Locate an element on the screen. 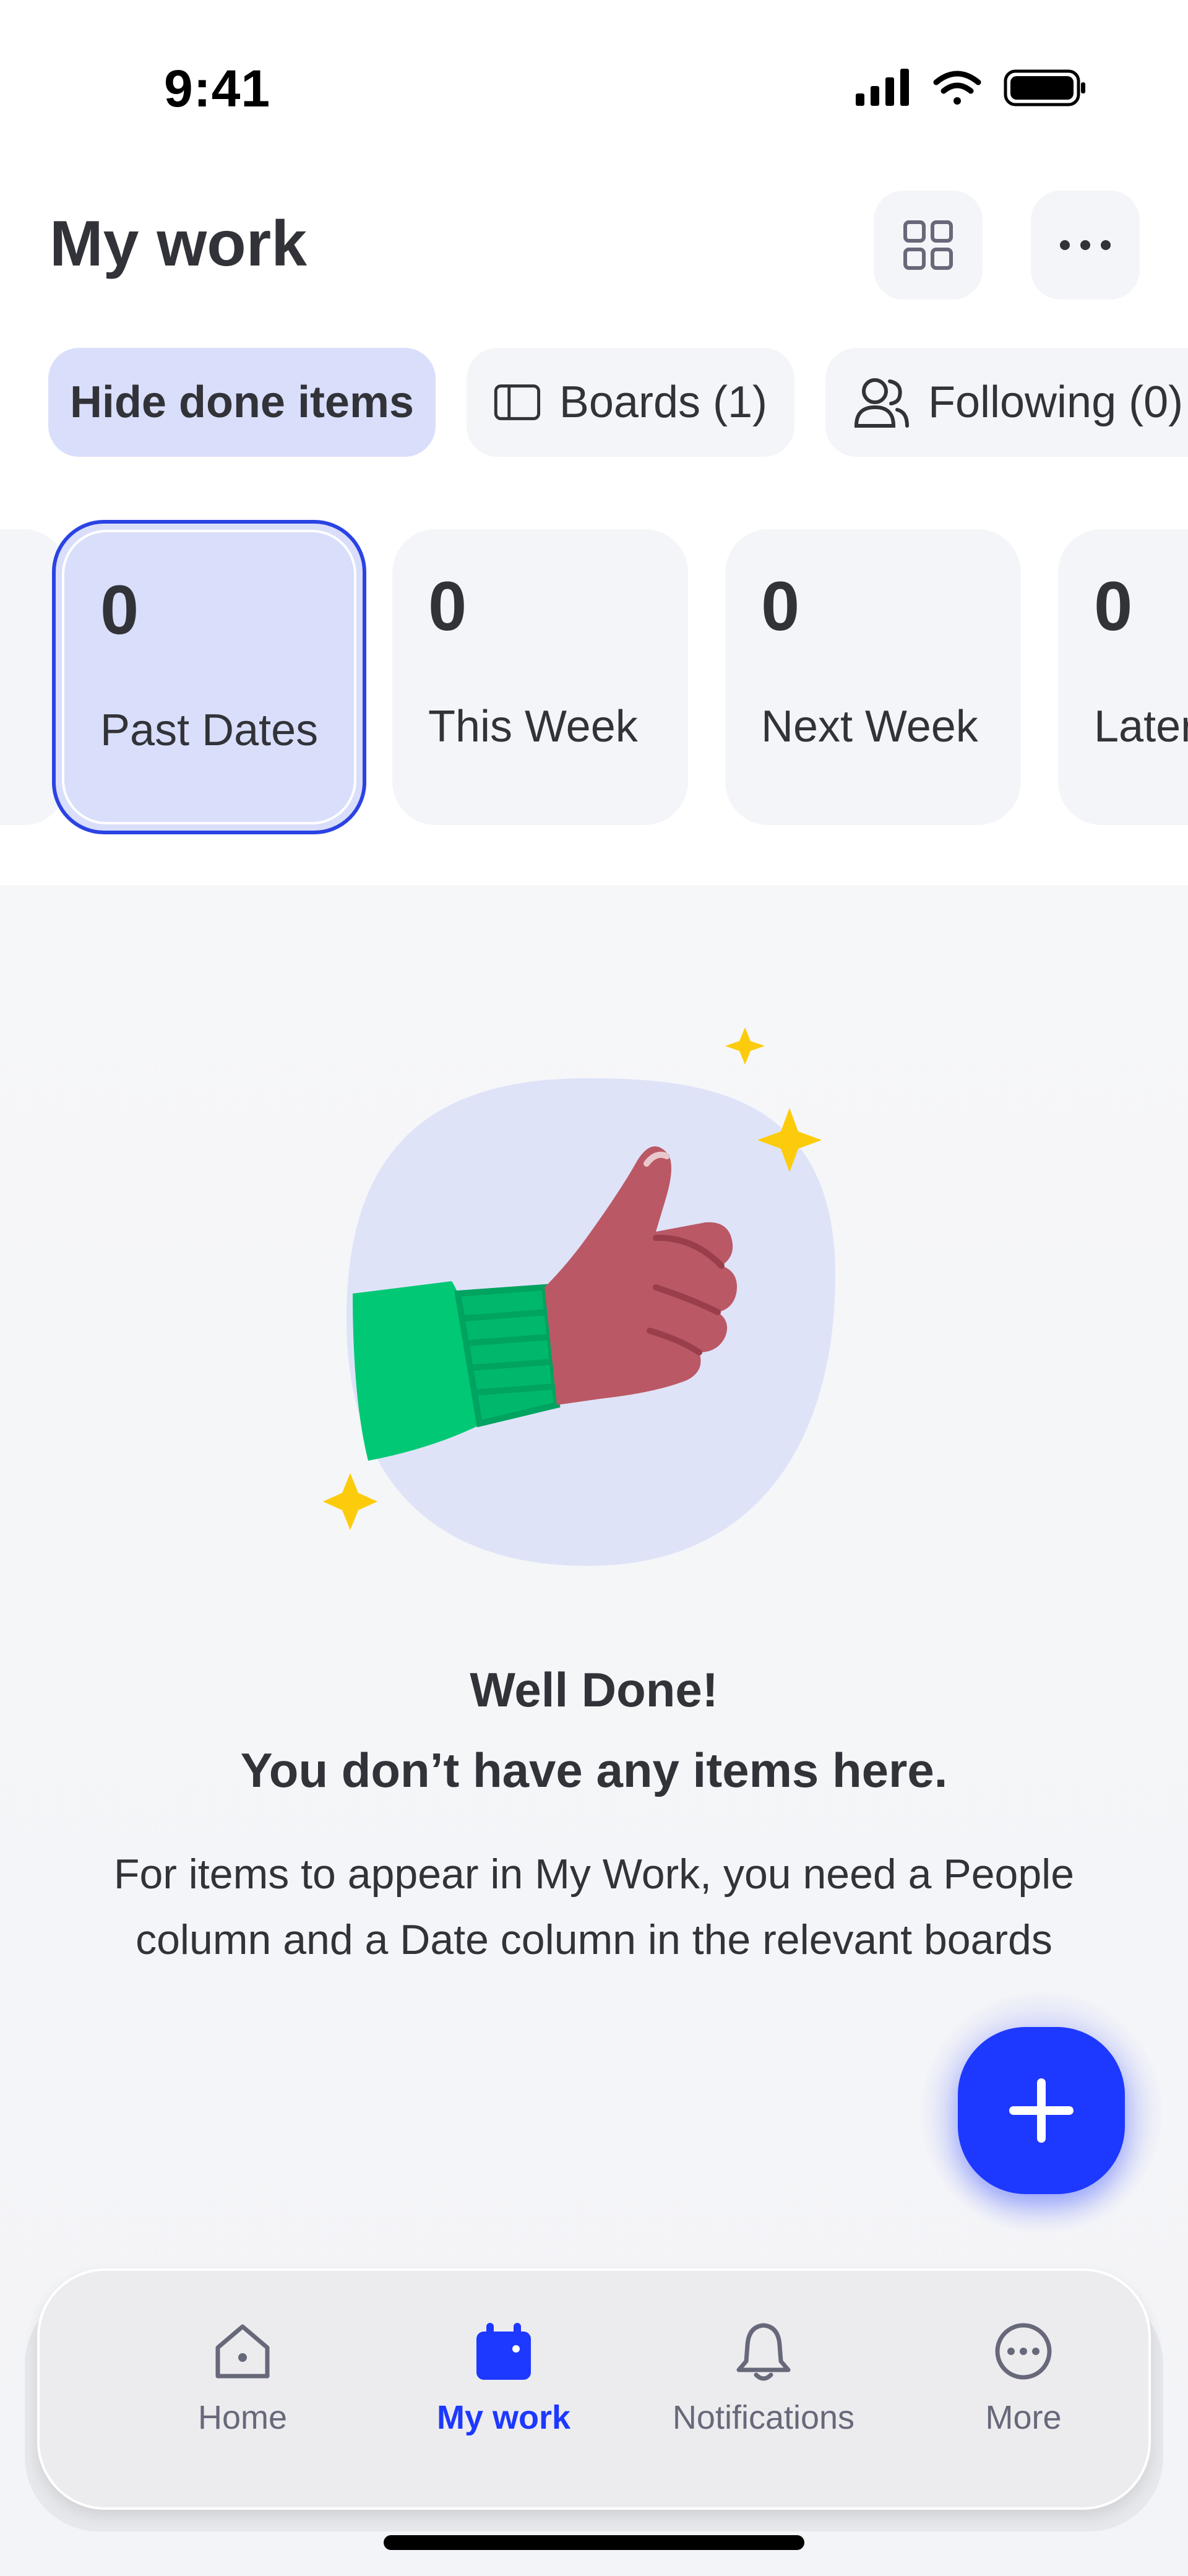 This screenshot has width=1188, height=2576. boards-chip: Boards (1) is located at coordinates (630, 402).